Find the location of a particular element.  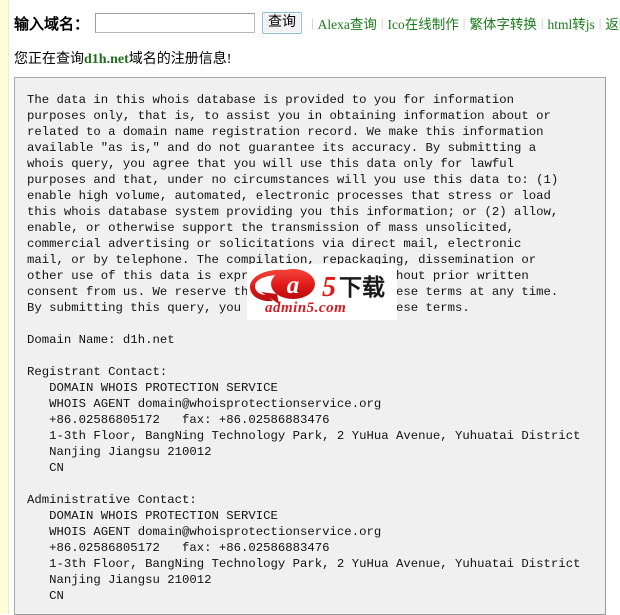

status-domain-name: d1h.net is located at coordinates (106, 59).